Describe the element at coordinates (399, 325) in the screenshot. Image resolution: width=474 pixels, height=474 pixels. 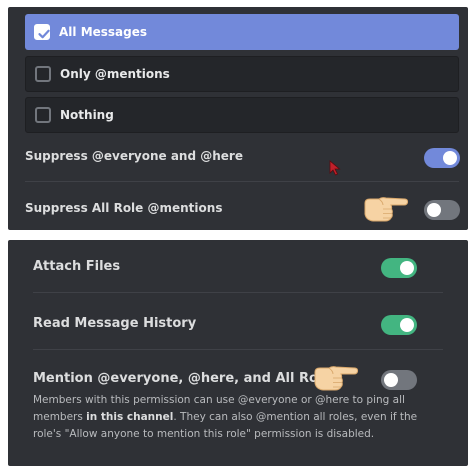
I see `read-history-toggle` at that location.